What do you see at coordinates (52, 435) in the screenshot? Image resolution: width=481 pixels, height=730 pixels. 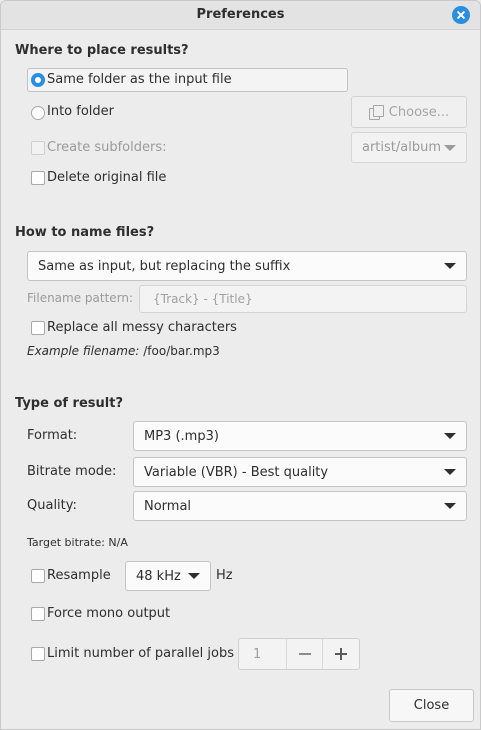 I see `format-label: Format:` at bounding box center [52, 435].